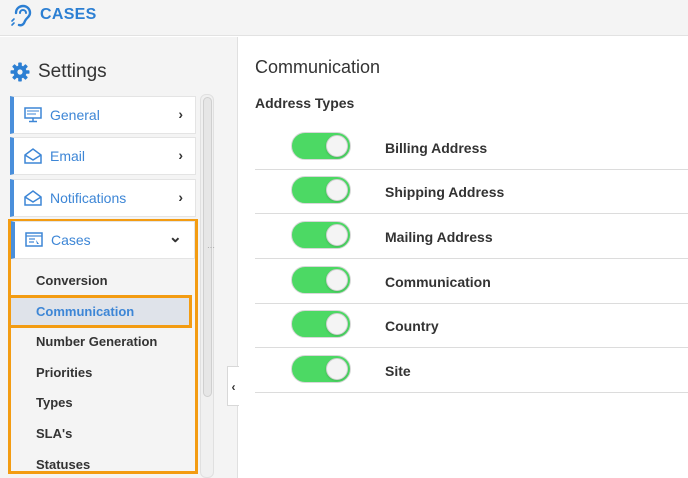  I want to click on top-bar: CASES, so click(344, 18).